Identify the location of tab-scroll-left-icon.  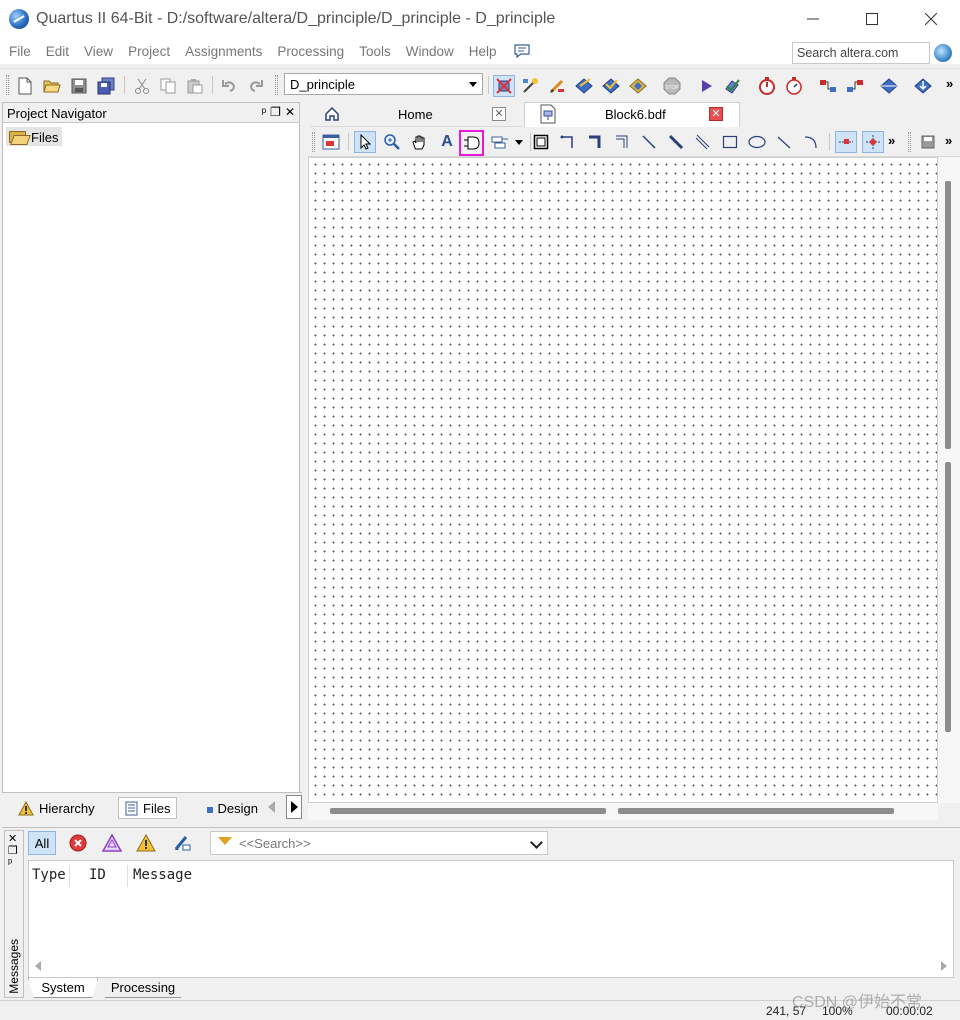
(271, 807).